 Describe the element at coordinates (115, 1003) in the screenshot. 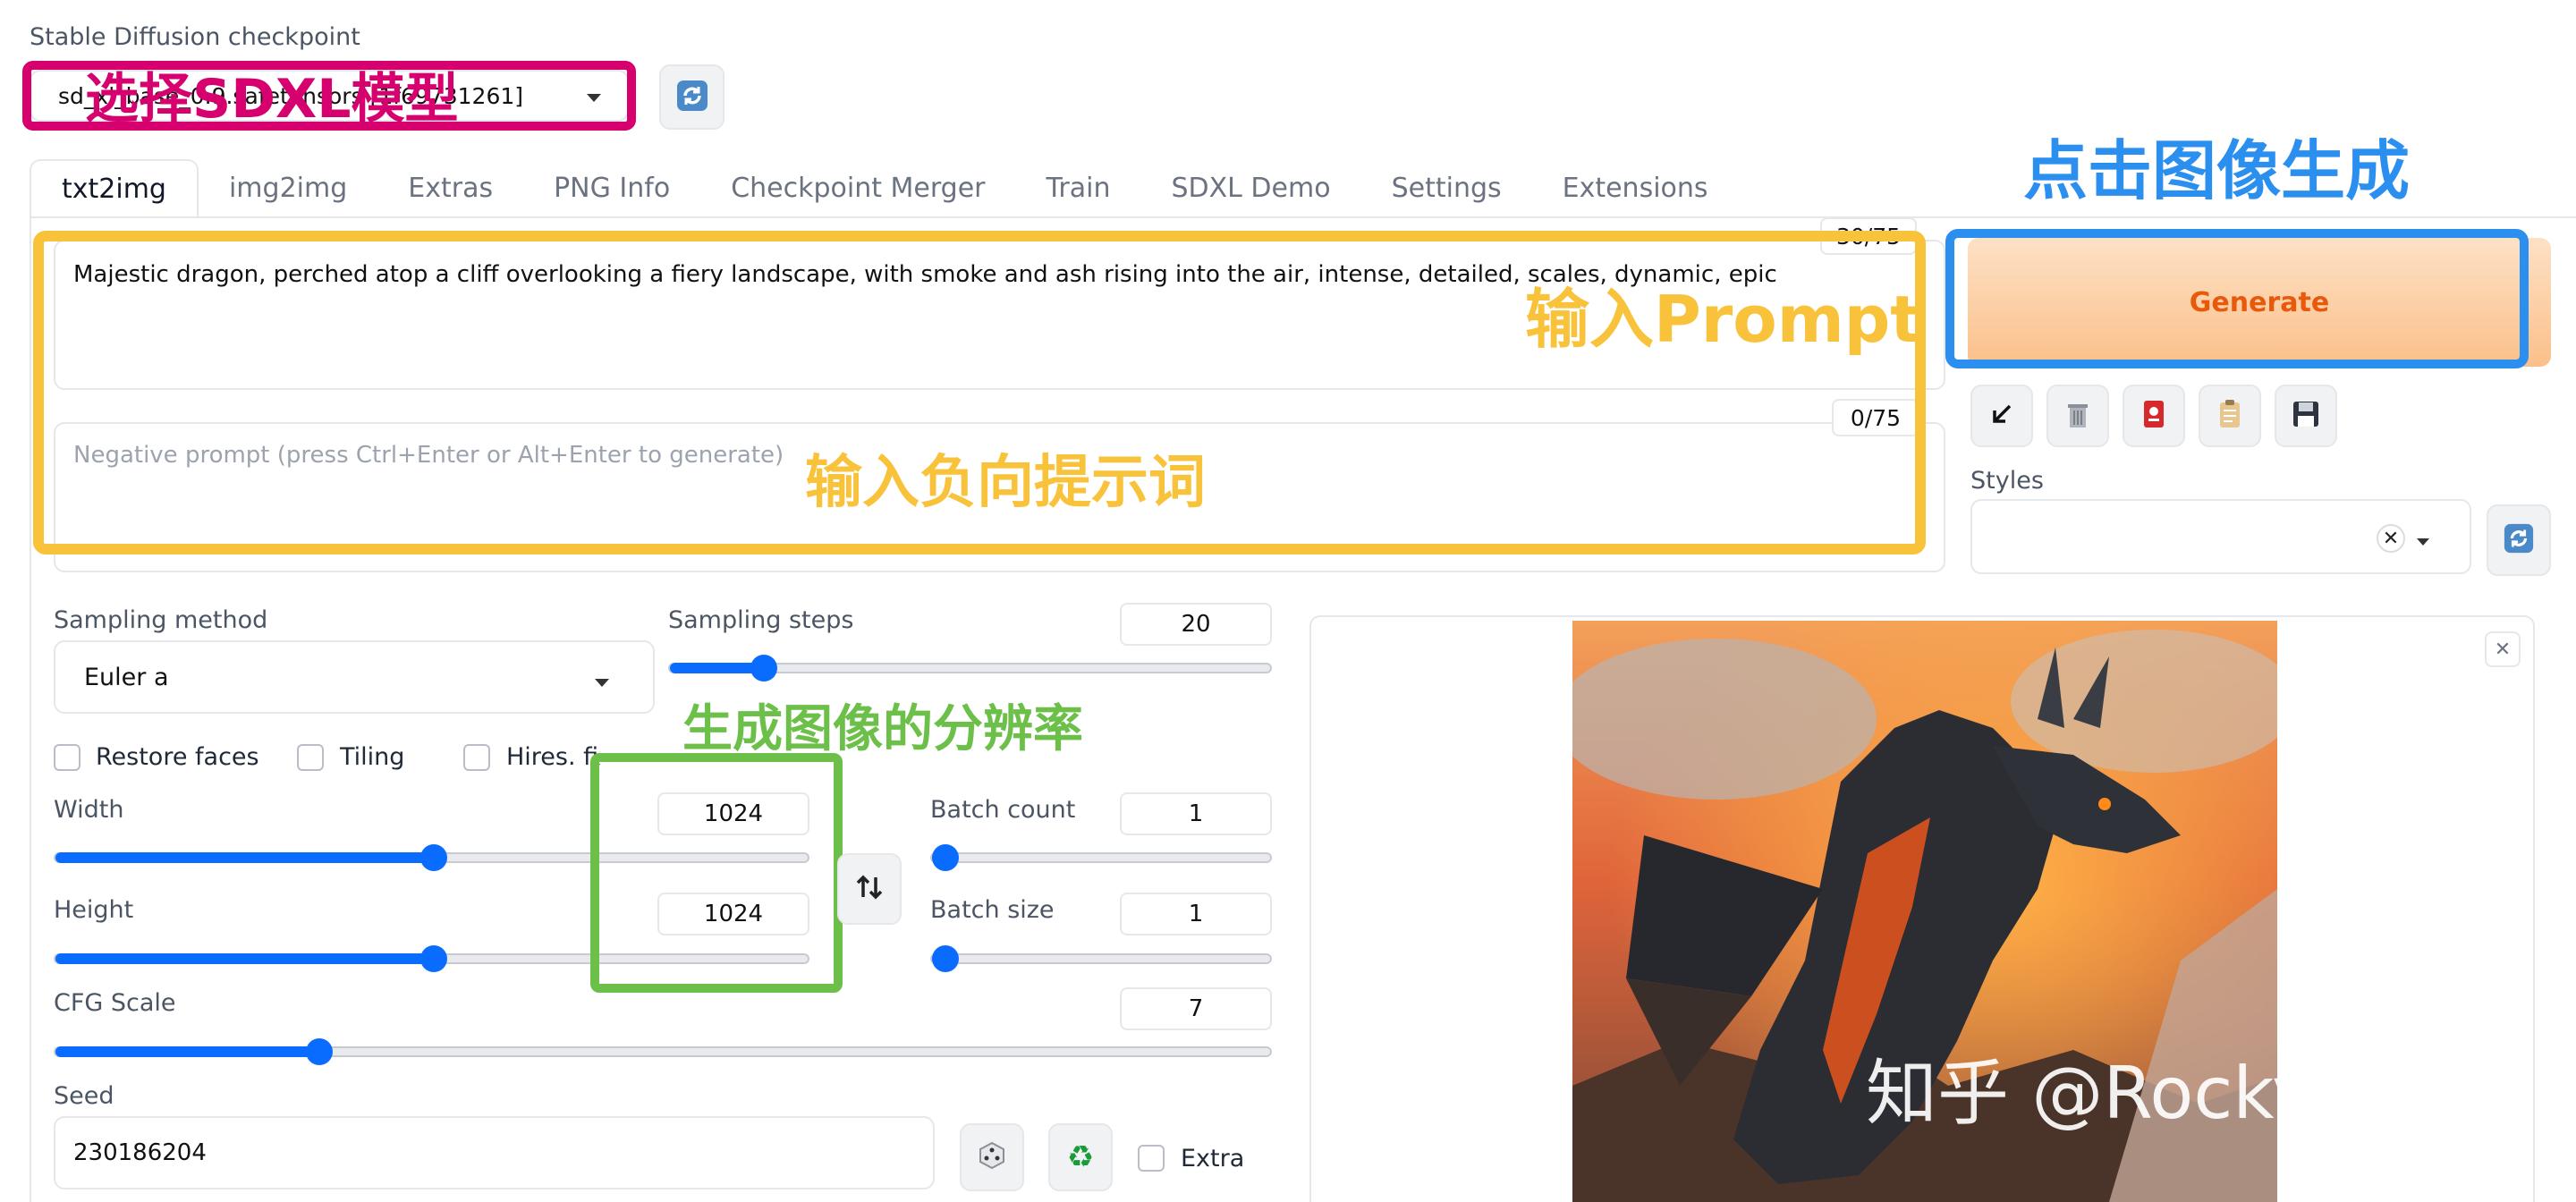

I see `cfg-scale-label: CFG Scale` at that location.